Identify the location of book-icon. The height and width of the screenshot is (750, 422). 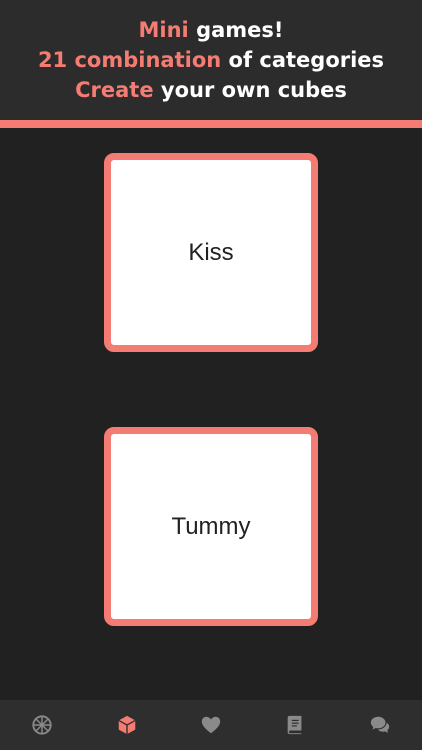
(295, 725).